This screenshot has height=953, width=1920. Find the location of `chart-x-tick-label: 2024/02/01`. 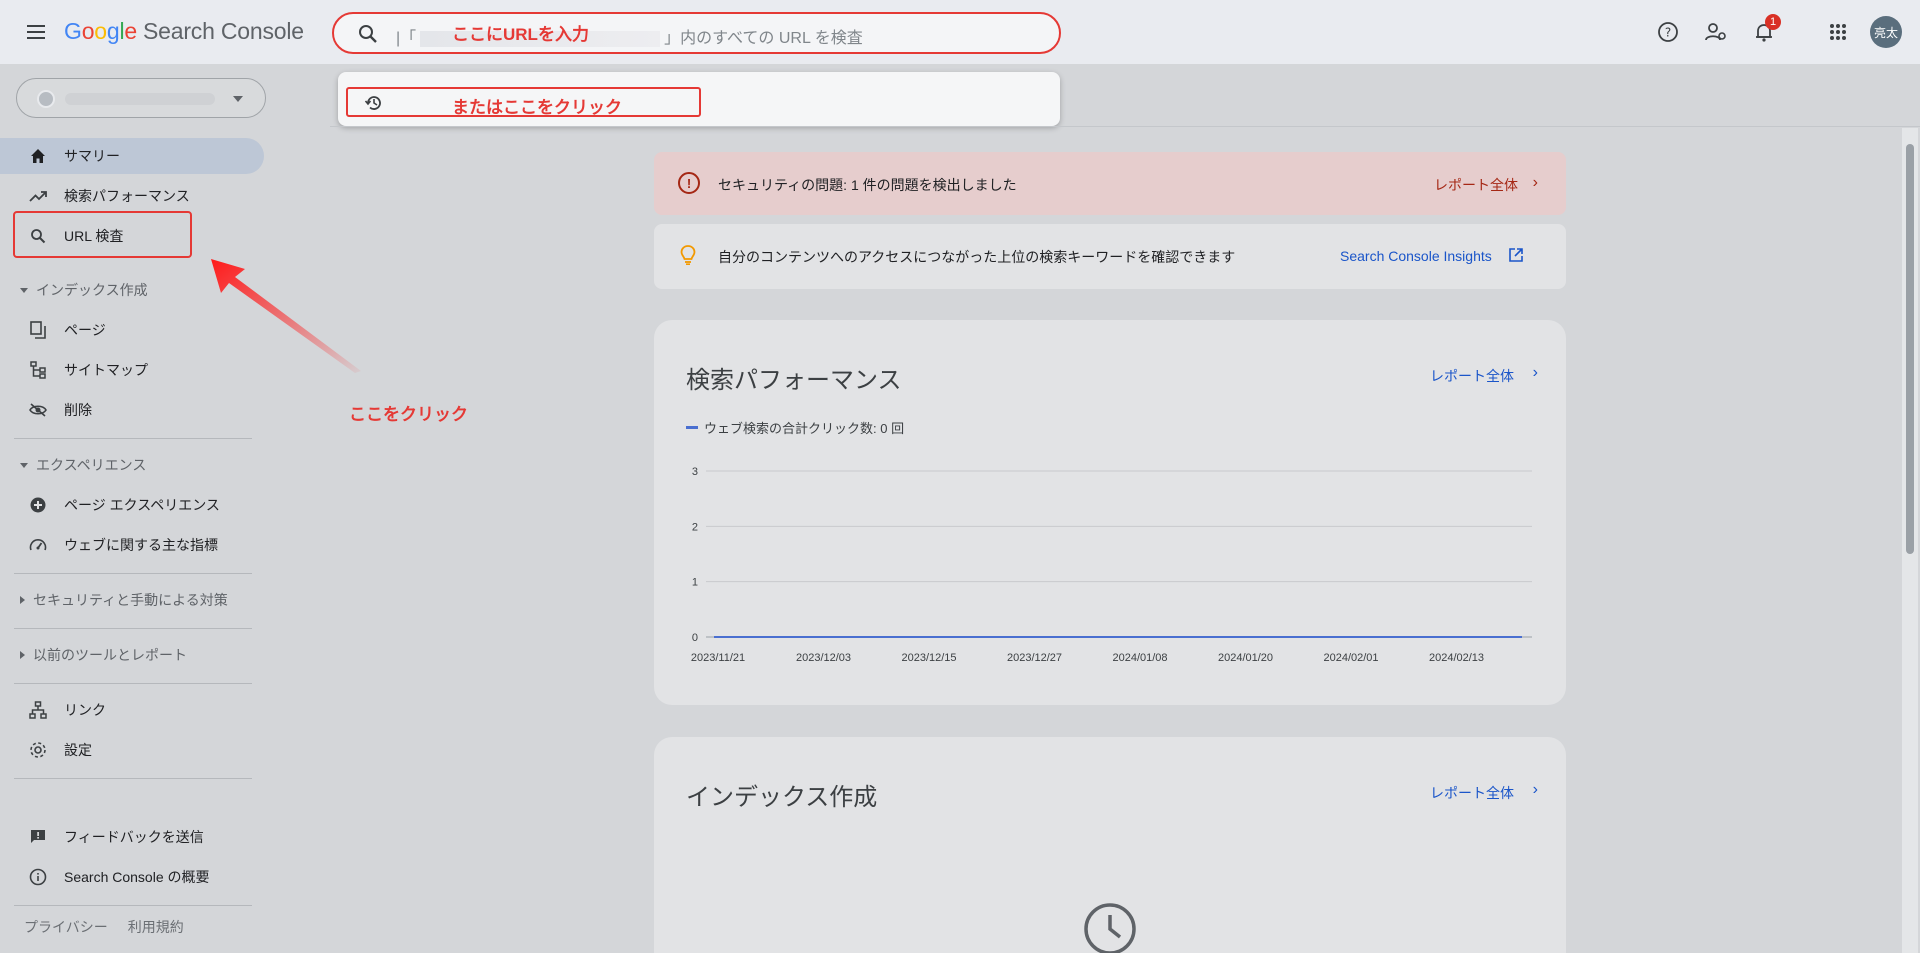

chart-x-tick-label: 2024/02/01 is located at coordinates (1350, 658).